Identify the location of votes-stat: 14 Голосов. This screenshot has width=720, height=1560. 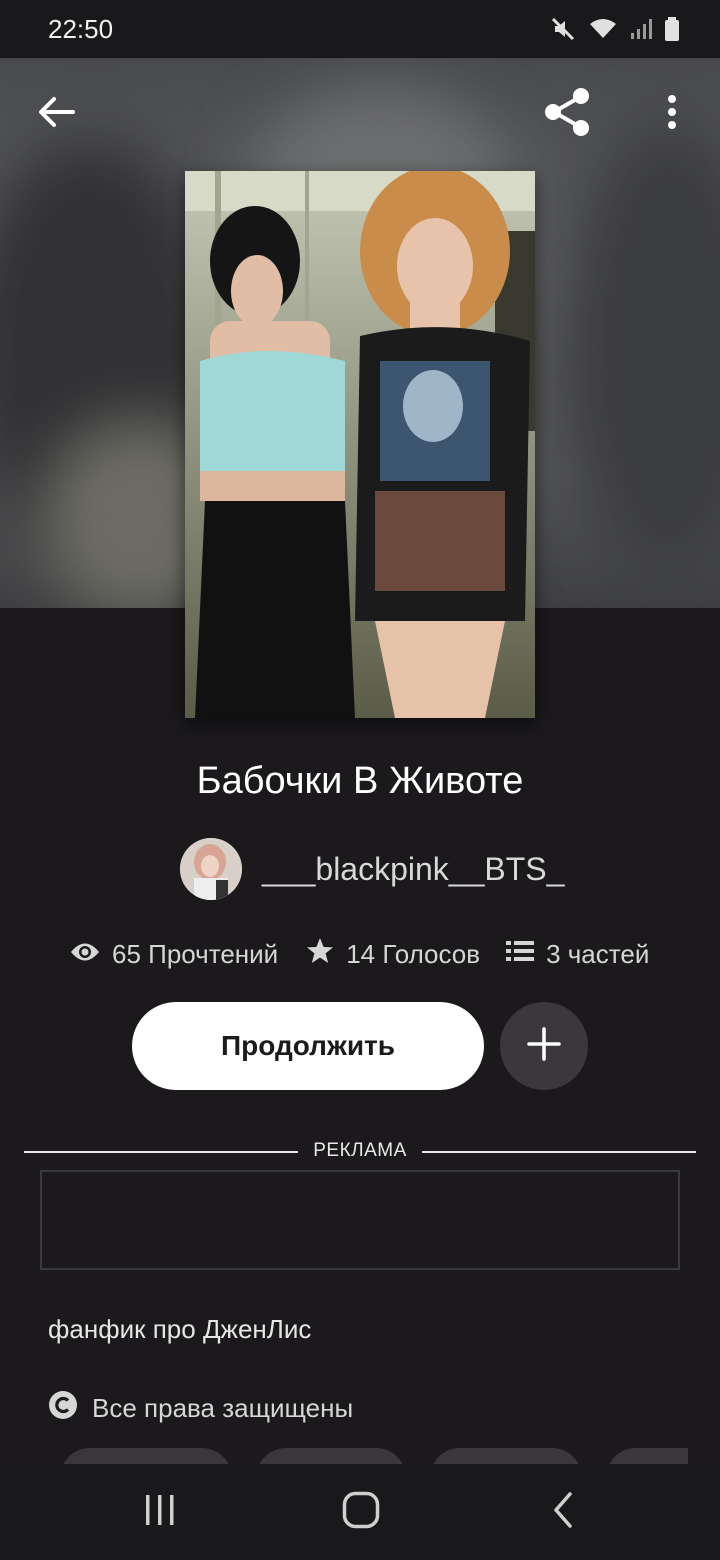
(393, 954).